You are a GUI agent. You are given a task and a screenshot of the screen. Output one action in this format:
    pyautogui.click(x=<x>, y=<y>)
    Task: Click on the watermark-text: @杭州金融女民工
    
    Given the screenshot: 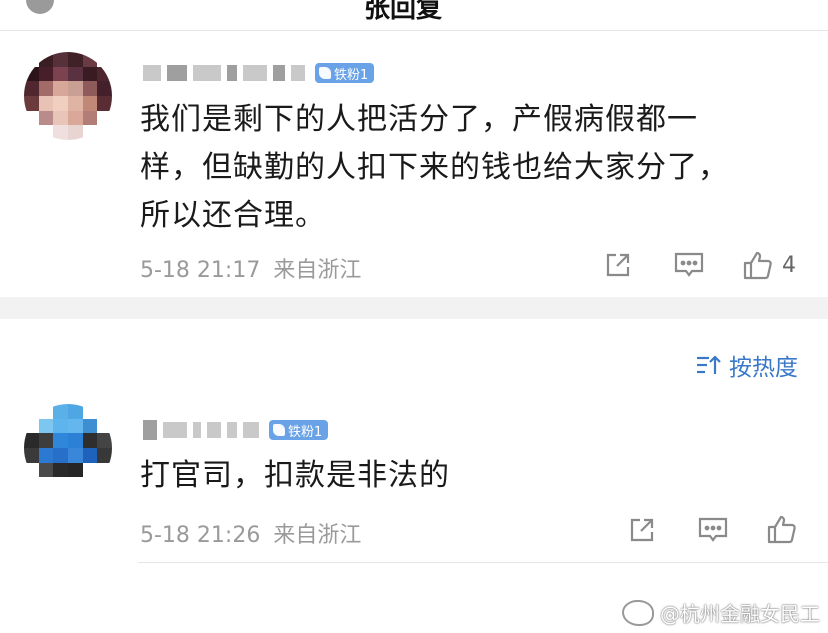 What is the action you would take?
    pyautogui.click(x=740, y=614)
    